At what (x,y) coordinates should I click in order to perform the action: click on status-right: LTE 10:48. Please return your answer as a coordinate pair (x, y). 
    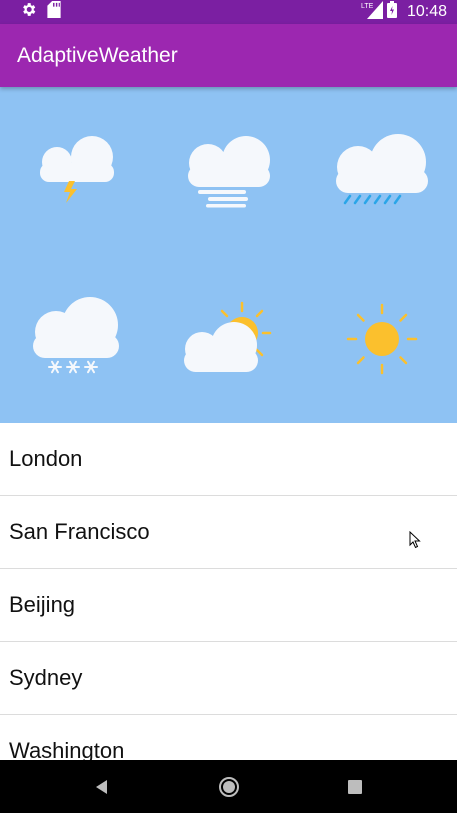
    Looking at the image, I should click on (409, 12).